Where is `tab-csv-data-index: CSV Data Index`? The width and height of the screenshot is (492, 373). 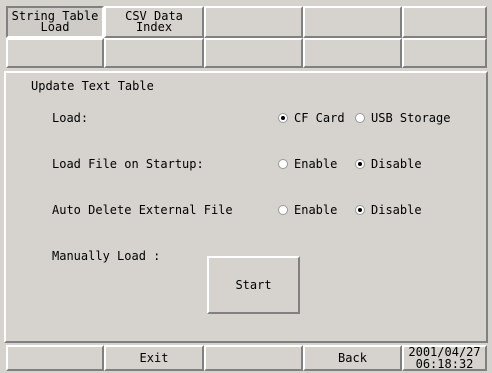
tab-csv-data-index: CSV Data Index is located at coordinates (154, 22).